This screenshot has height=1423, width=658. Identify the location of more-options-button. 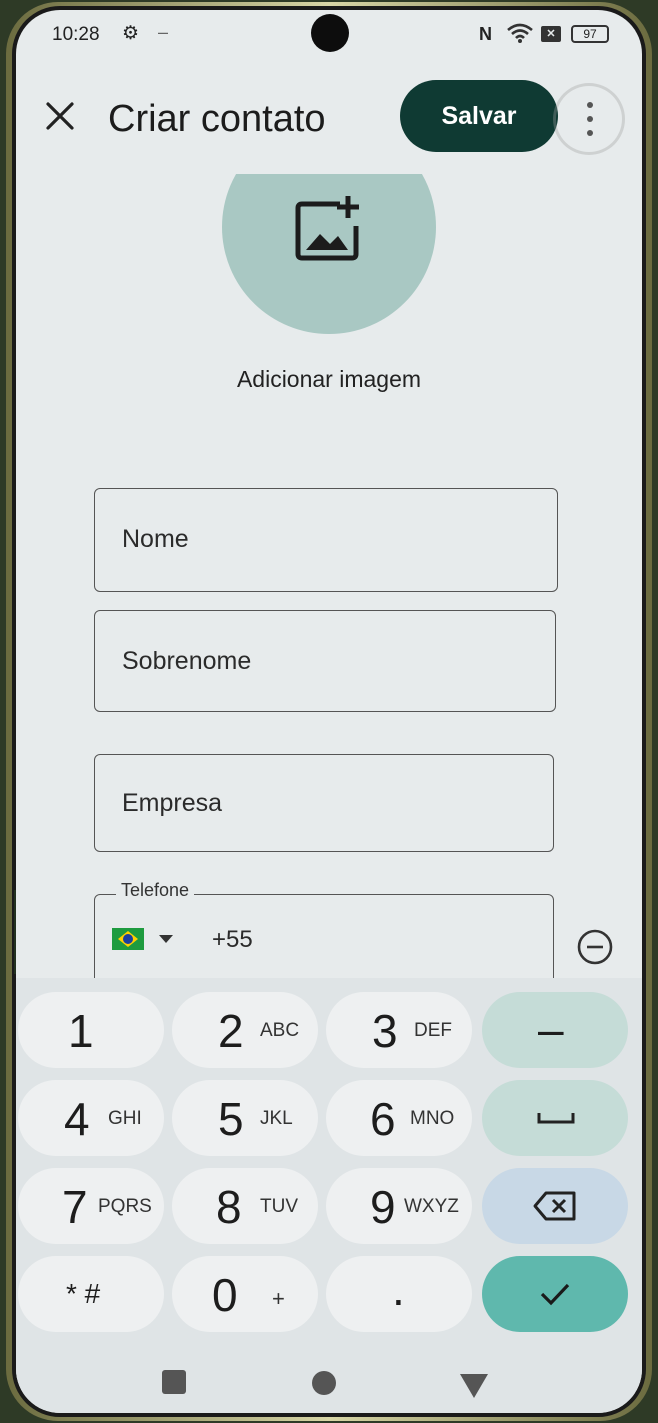
(589, 119).